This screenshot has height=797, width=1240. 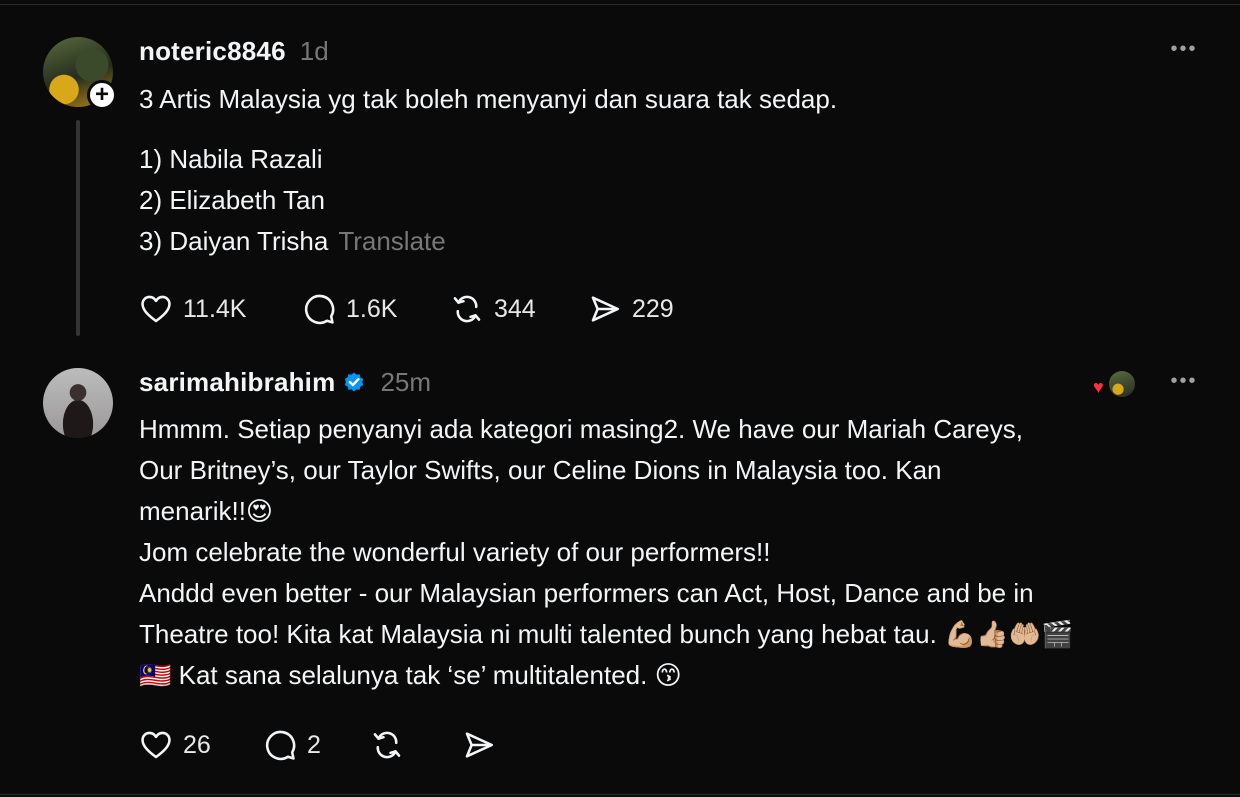 I want to click on post-actions: 11.4K 1.6K 344 229, so click(x=406, y=309).